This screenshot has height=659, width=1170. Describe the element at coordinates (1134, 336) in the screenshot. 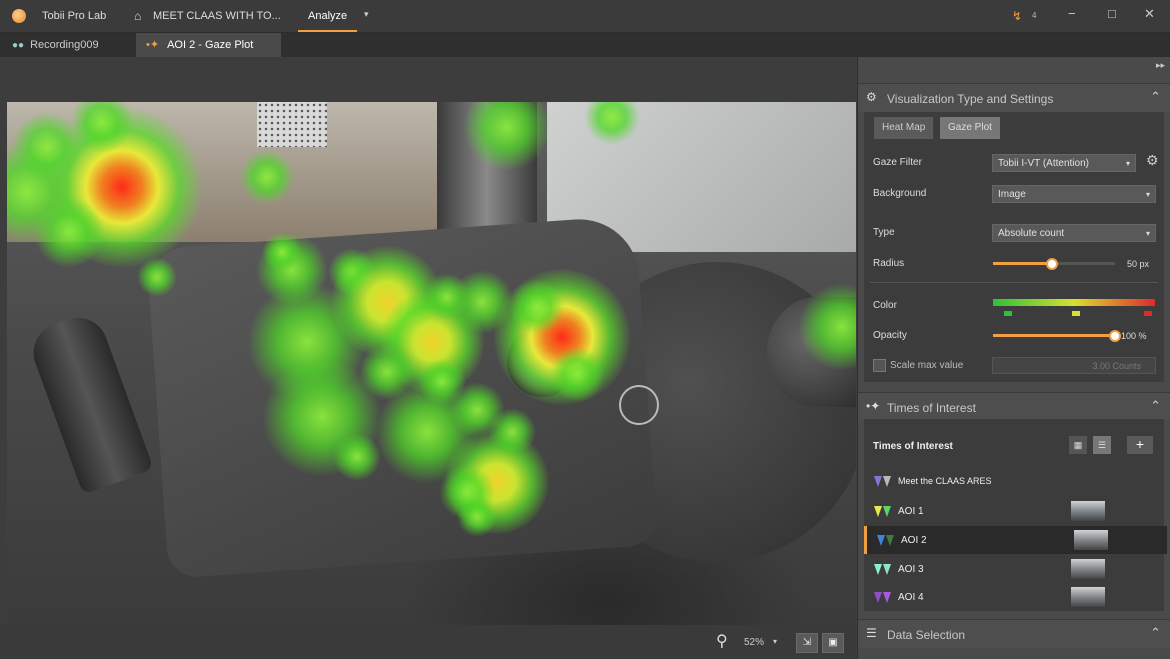

I see `opacity-value: 100 %` at that location.